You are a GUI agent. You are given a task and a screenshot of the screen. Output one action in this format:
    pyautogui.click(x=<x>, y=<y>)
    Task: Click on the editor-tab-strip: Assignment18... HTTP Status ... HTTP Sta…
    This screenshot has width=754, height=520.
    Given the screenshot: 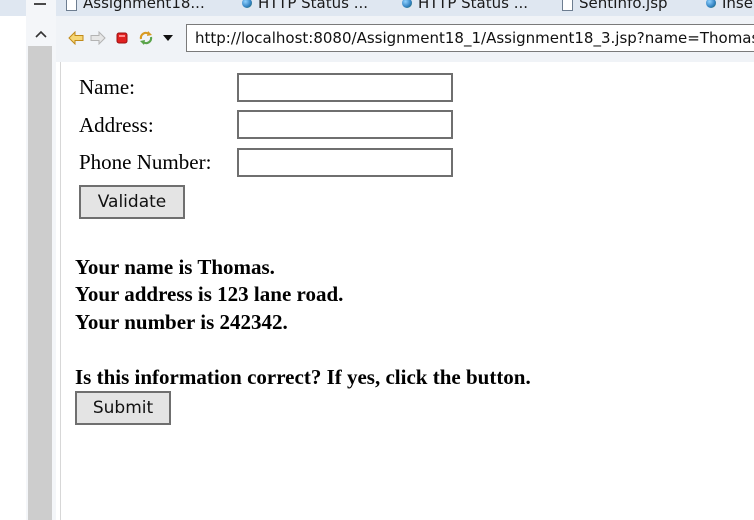 What is the action you would take?
    pyautogui.click(x=377, y=8)
    